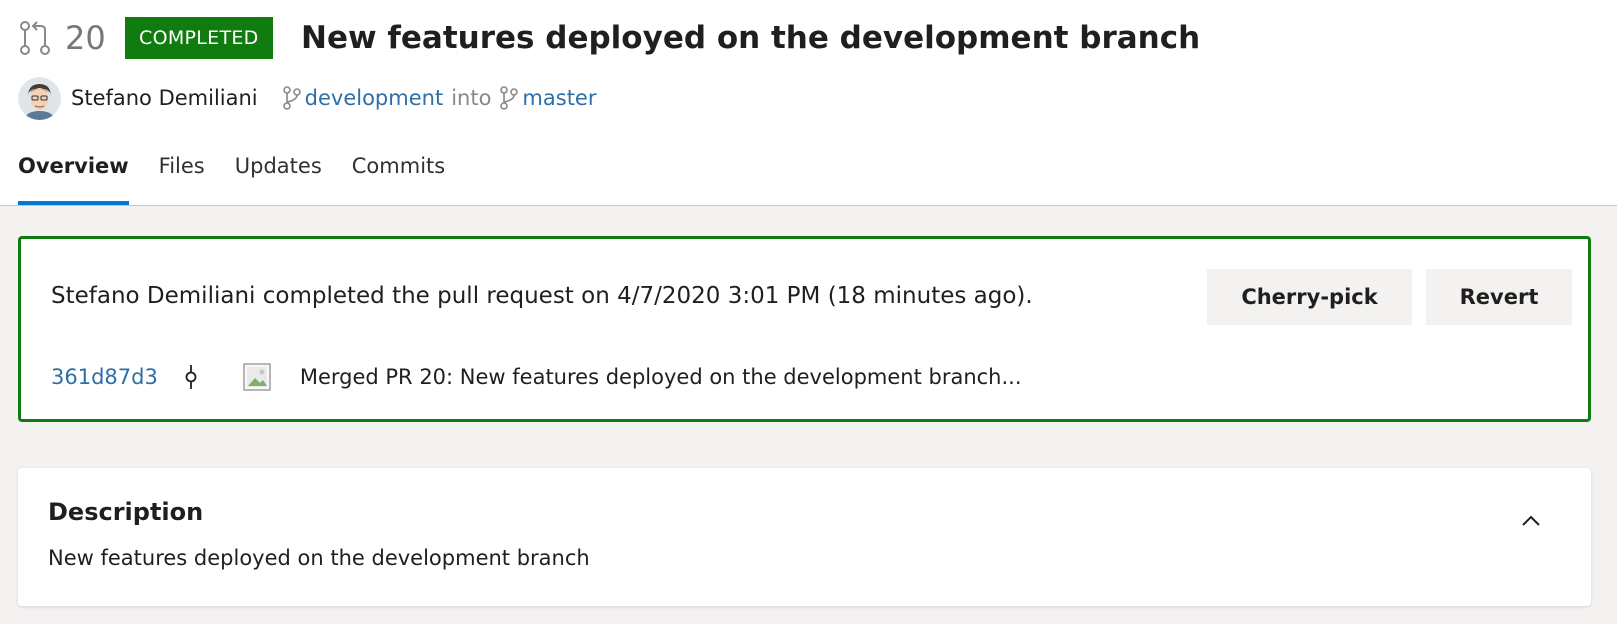  What do you see at coordinates (126, 512) in the screenshot?
I see `description-title: Description` at bounding box center [126, 512].